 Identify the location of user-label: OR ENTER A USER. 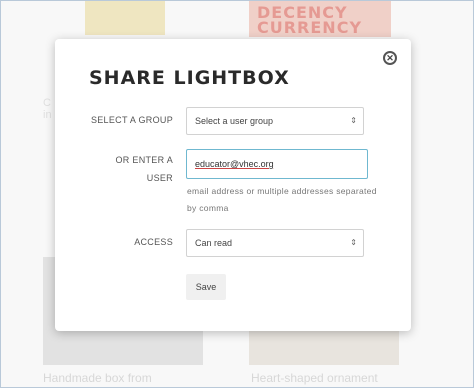
(119, 169).